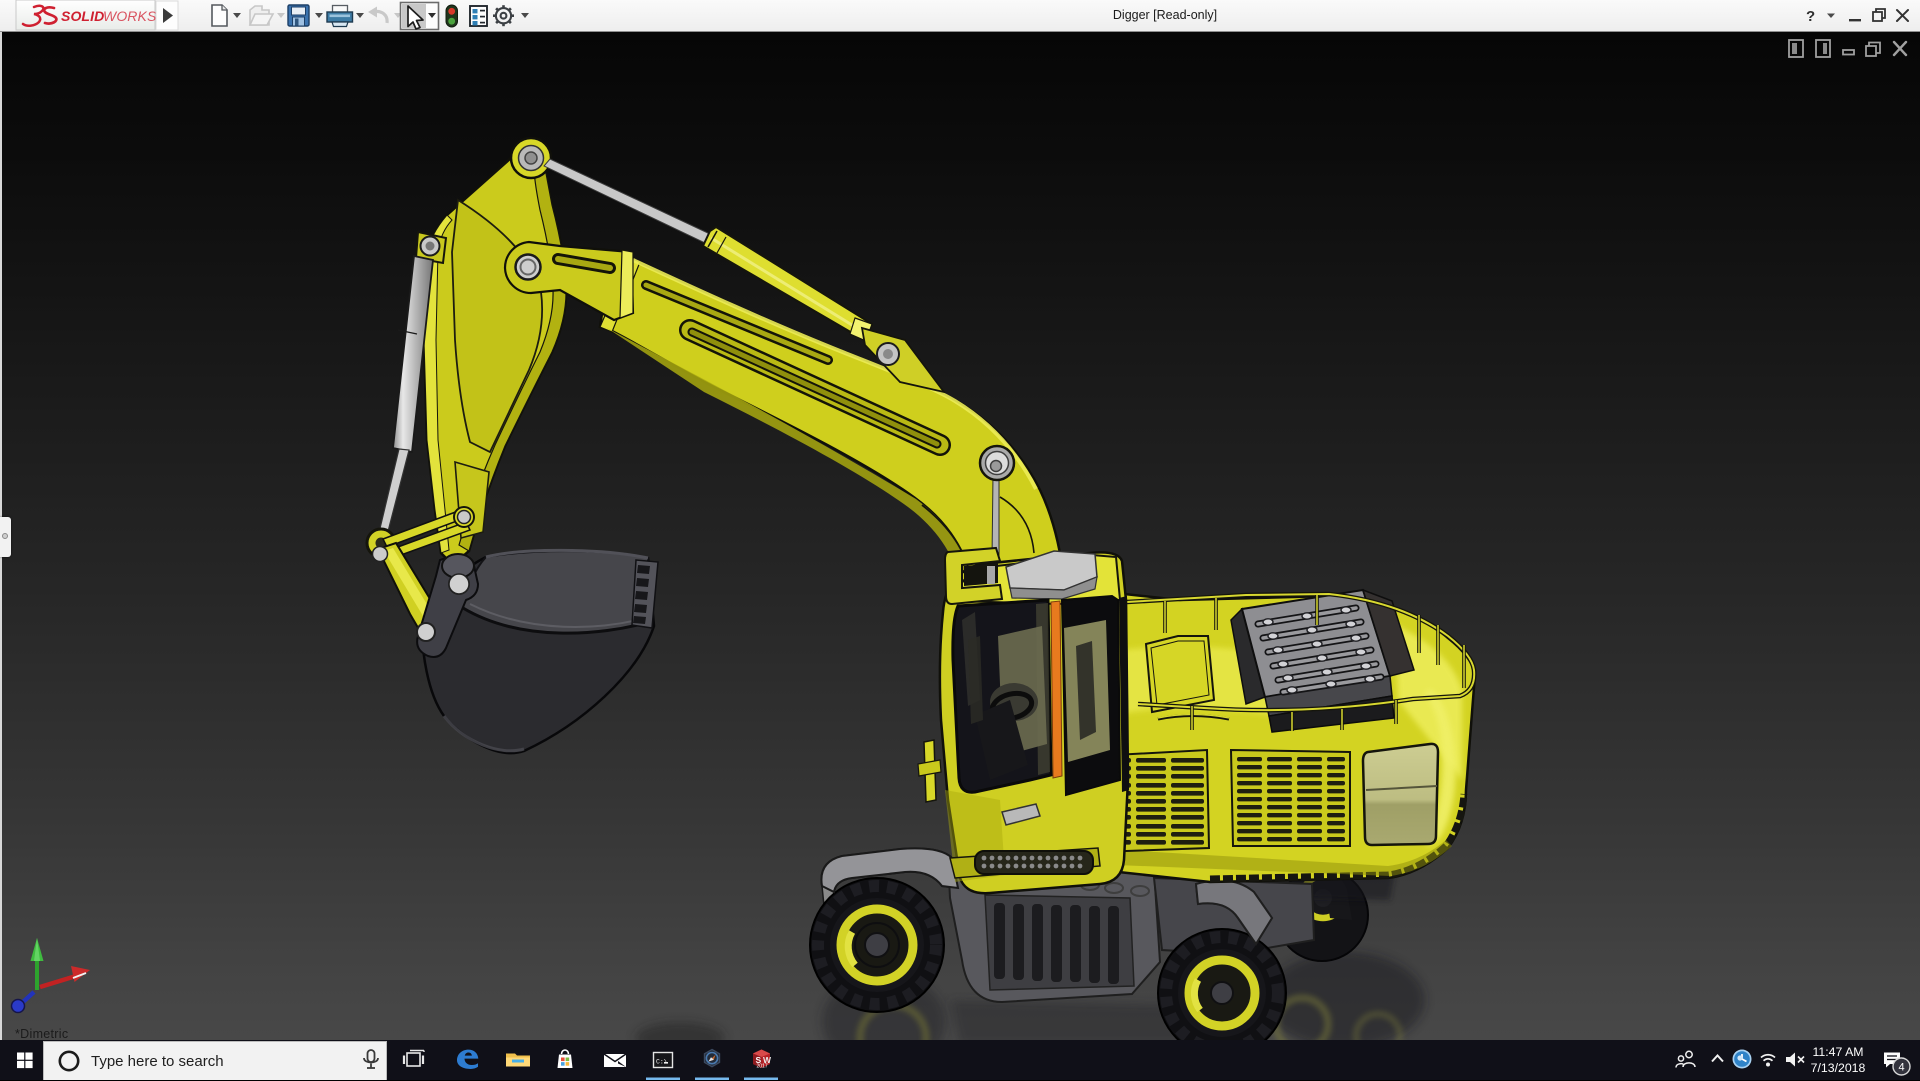 The width and height of the screenshot is (1920, 1081). What do you see at coordinates (1901, 1068) in the screenshot?
I see `svg-text: 4` at bounding box center [1901, 1068].